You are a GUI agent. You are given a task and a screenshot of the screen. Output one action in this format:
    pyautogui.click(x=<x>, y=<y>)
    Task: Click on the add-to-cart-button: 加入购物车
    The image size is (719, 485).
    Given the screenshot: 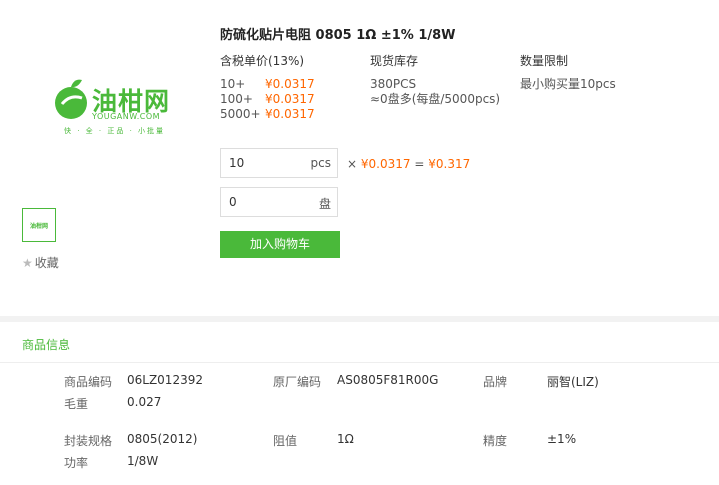 What is the action you would take?
    pyautogui.click(x=280, y=244)
    